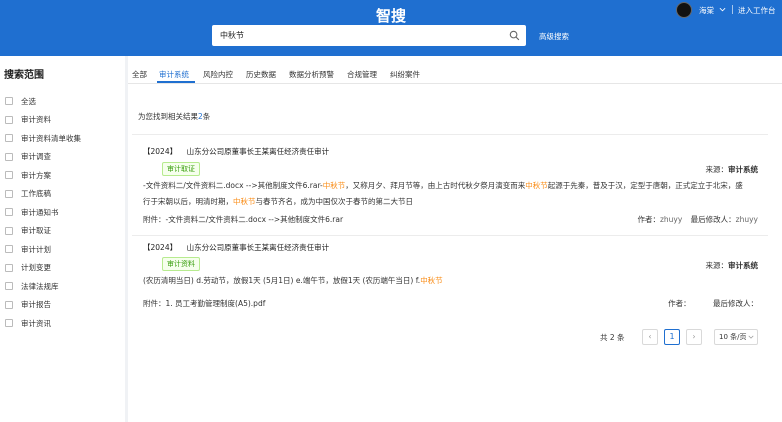 The image size is (782, 422). Describe the element at coordinates (36, 304) in the screenshot. I see `sidebar-item-label: 审计报告` at that location.